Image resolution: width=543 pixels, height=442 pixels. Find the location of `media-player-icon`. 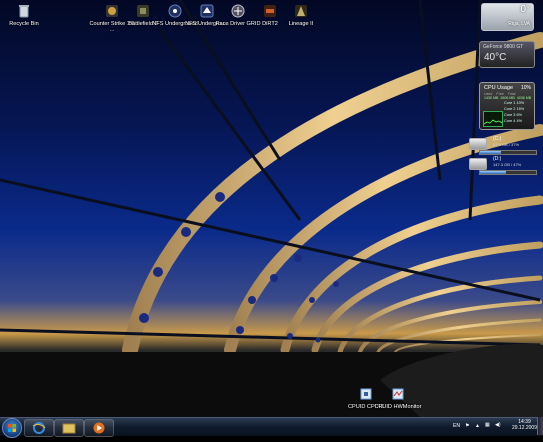

media-player-icon is located at coordinates (99, 428).